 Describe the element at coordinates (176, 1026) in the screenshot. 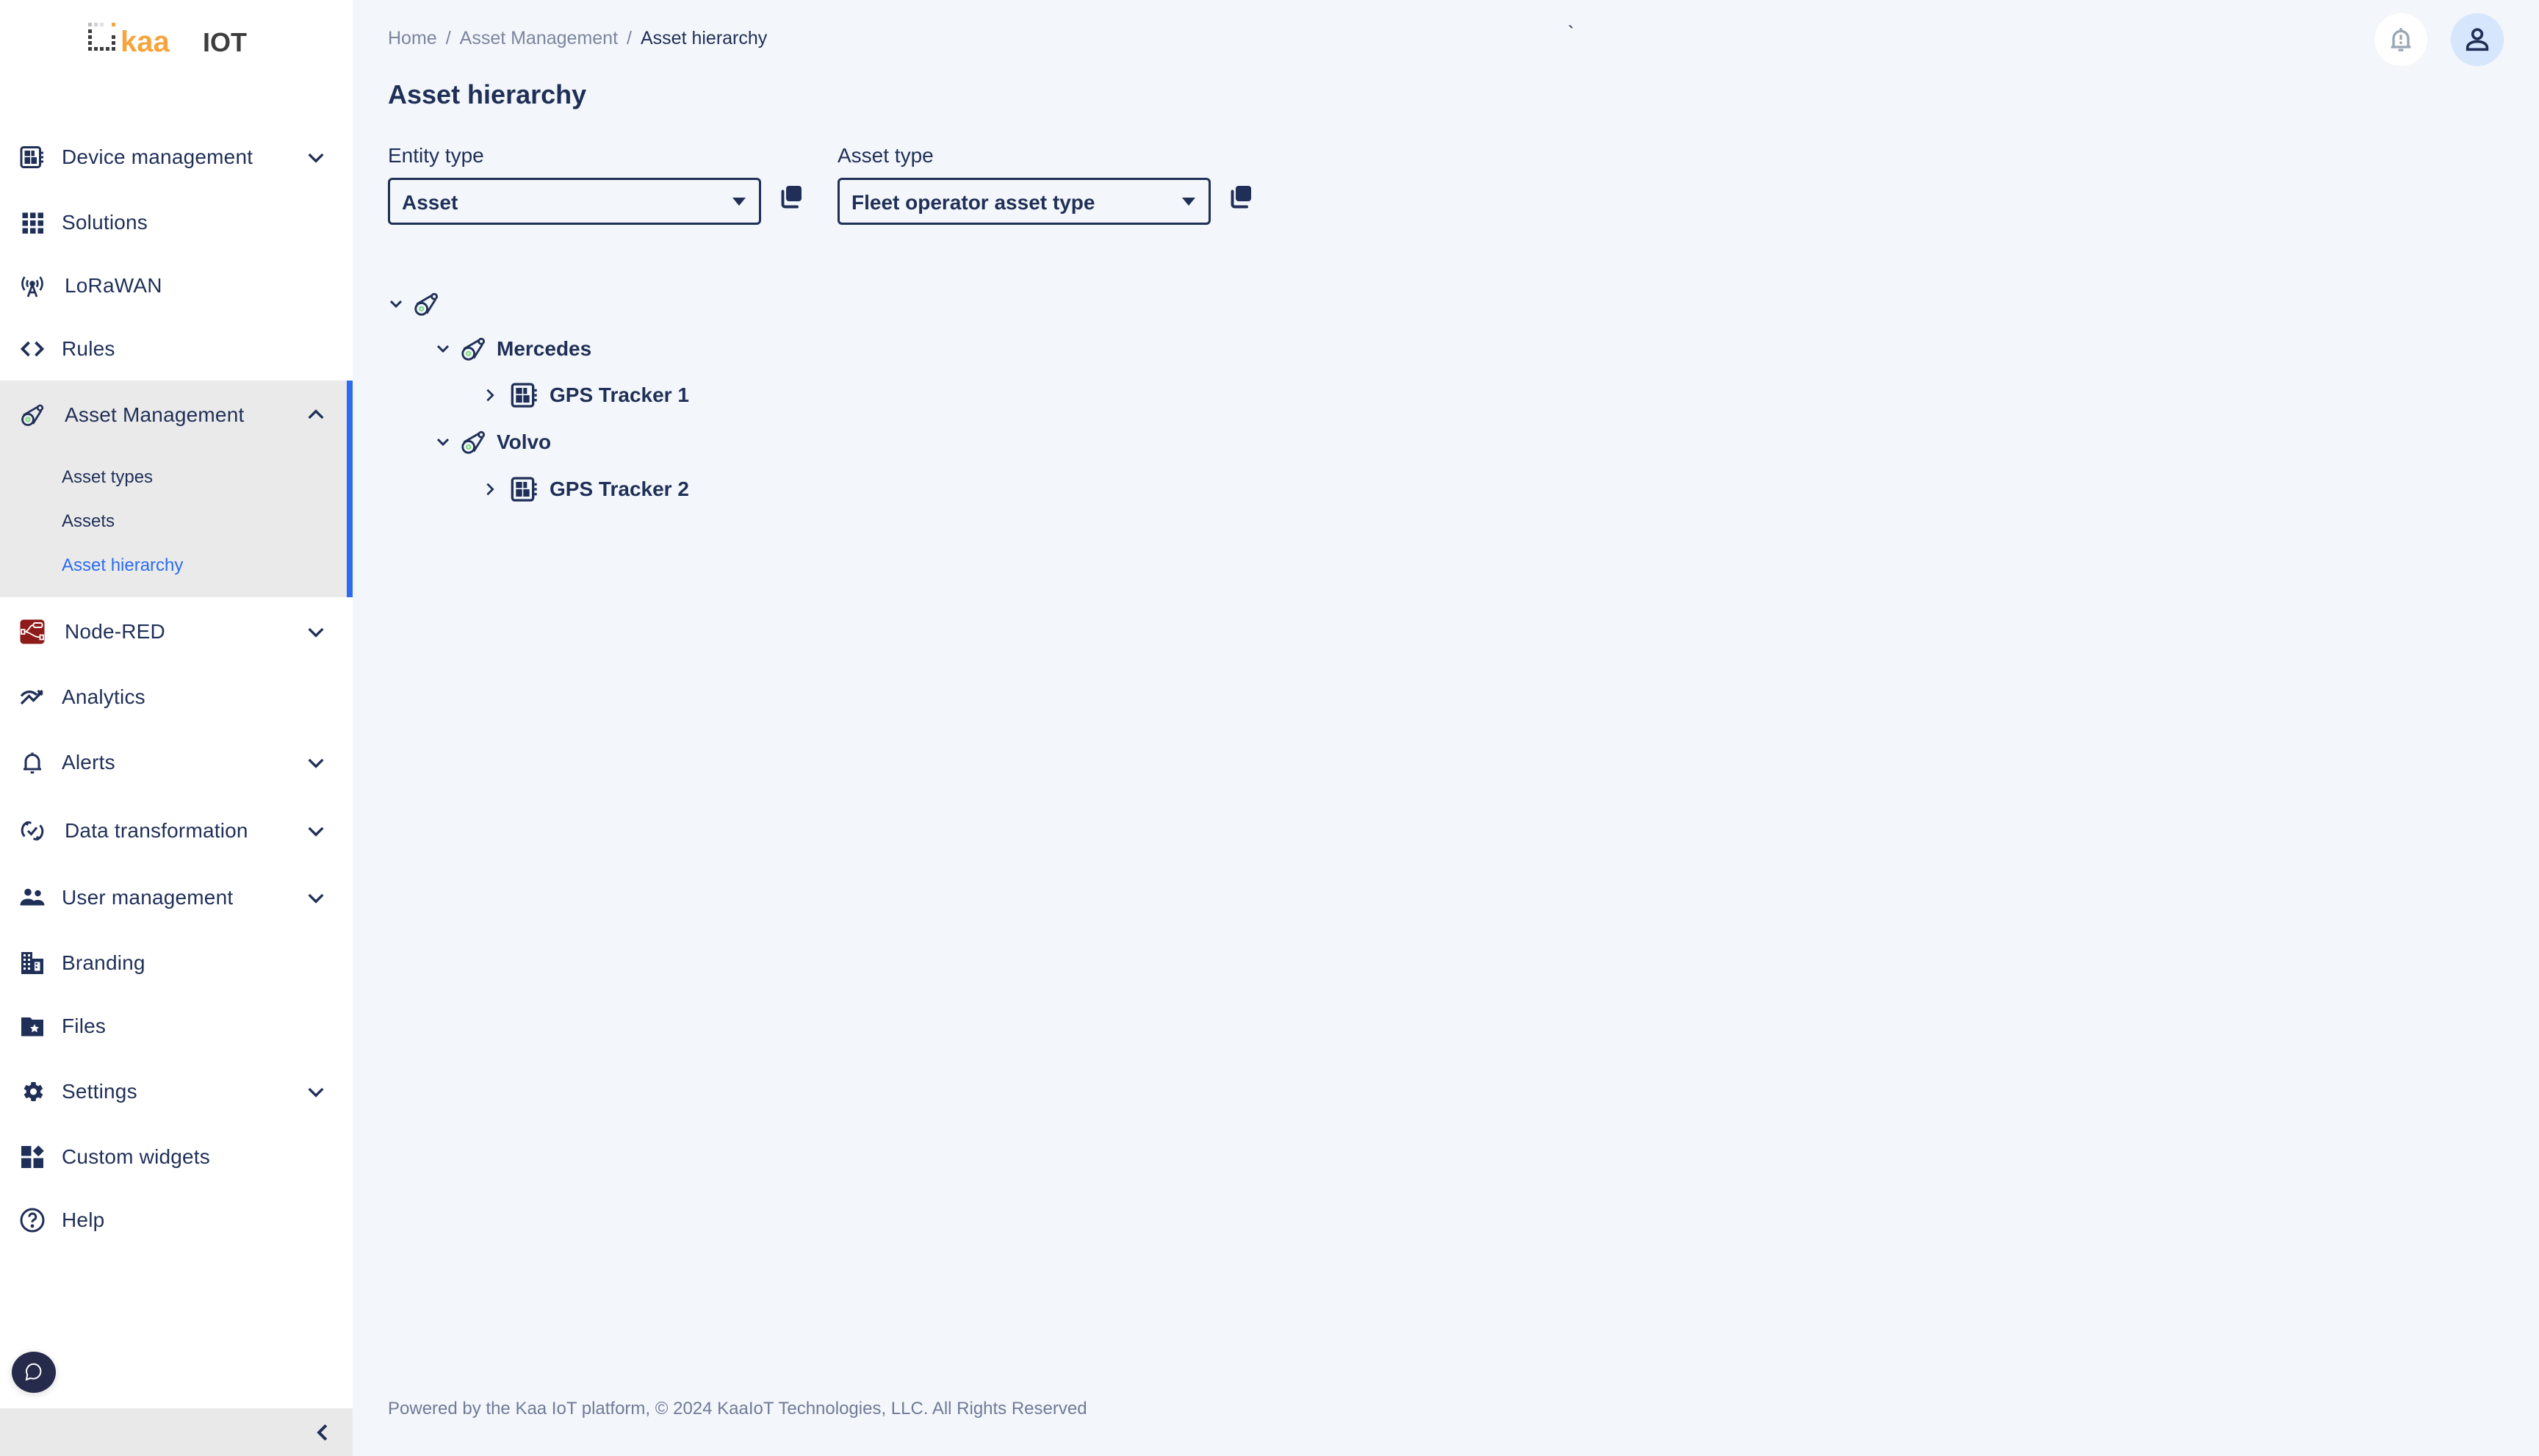

I see `sidebar-item-files: Files` at that location.